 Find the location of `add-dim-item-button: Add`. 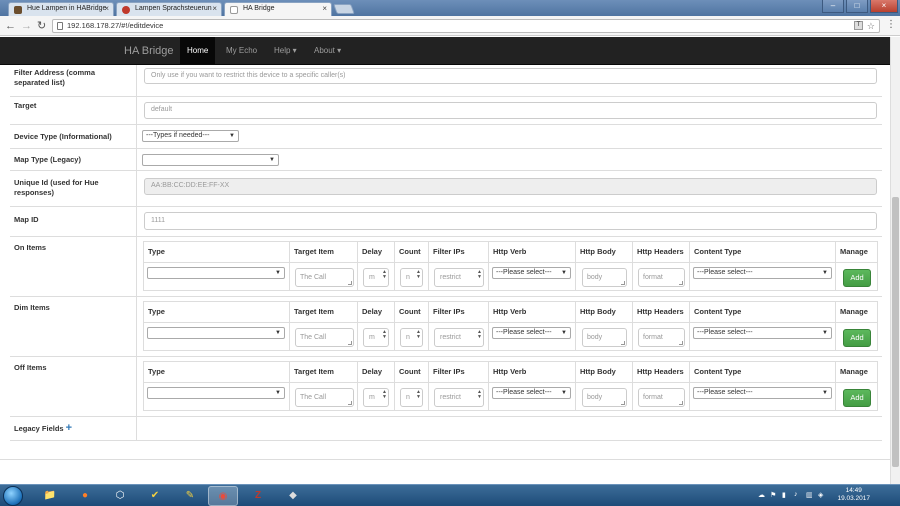

add-dim-item-button: Add is located at coordinates (857, 338).